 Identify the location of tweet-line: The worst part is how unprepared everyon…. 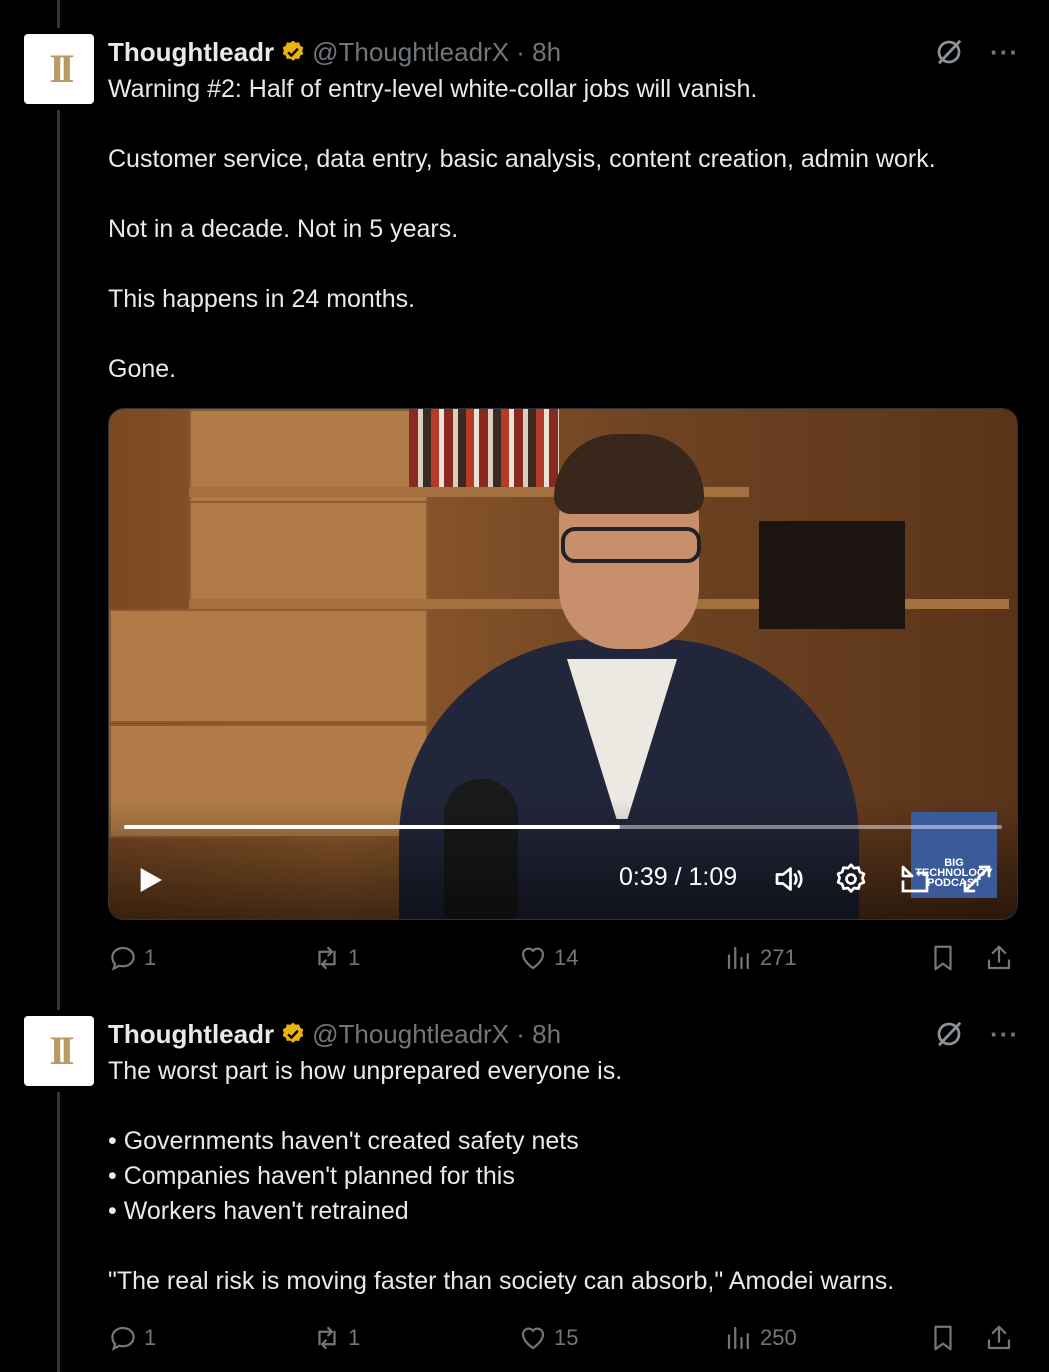
(365, 1071).